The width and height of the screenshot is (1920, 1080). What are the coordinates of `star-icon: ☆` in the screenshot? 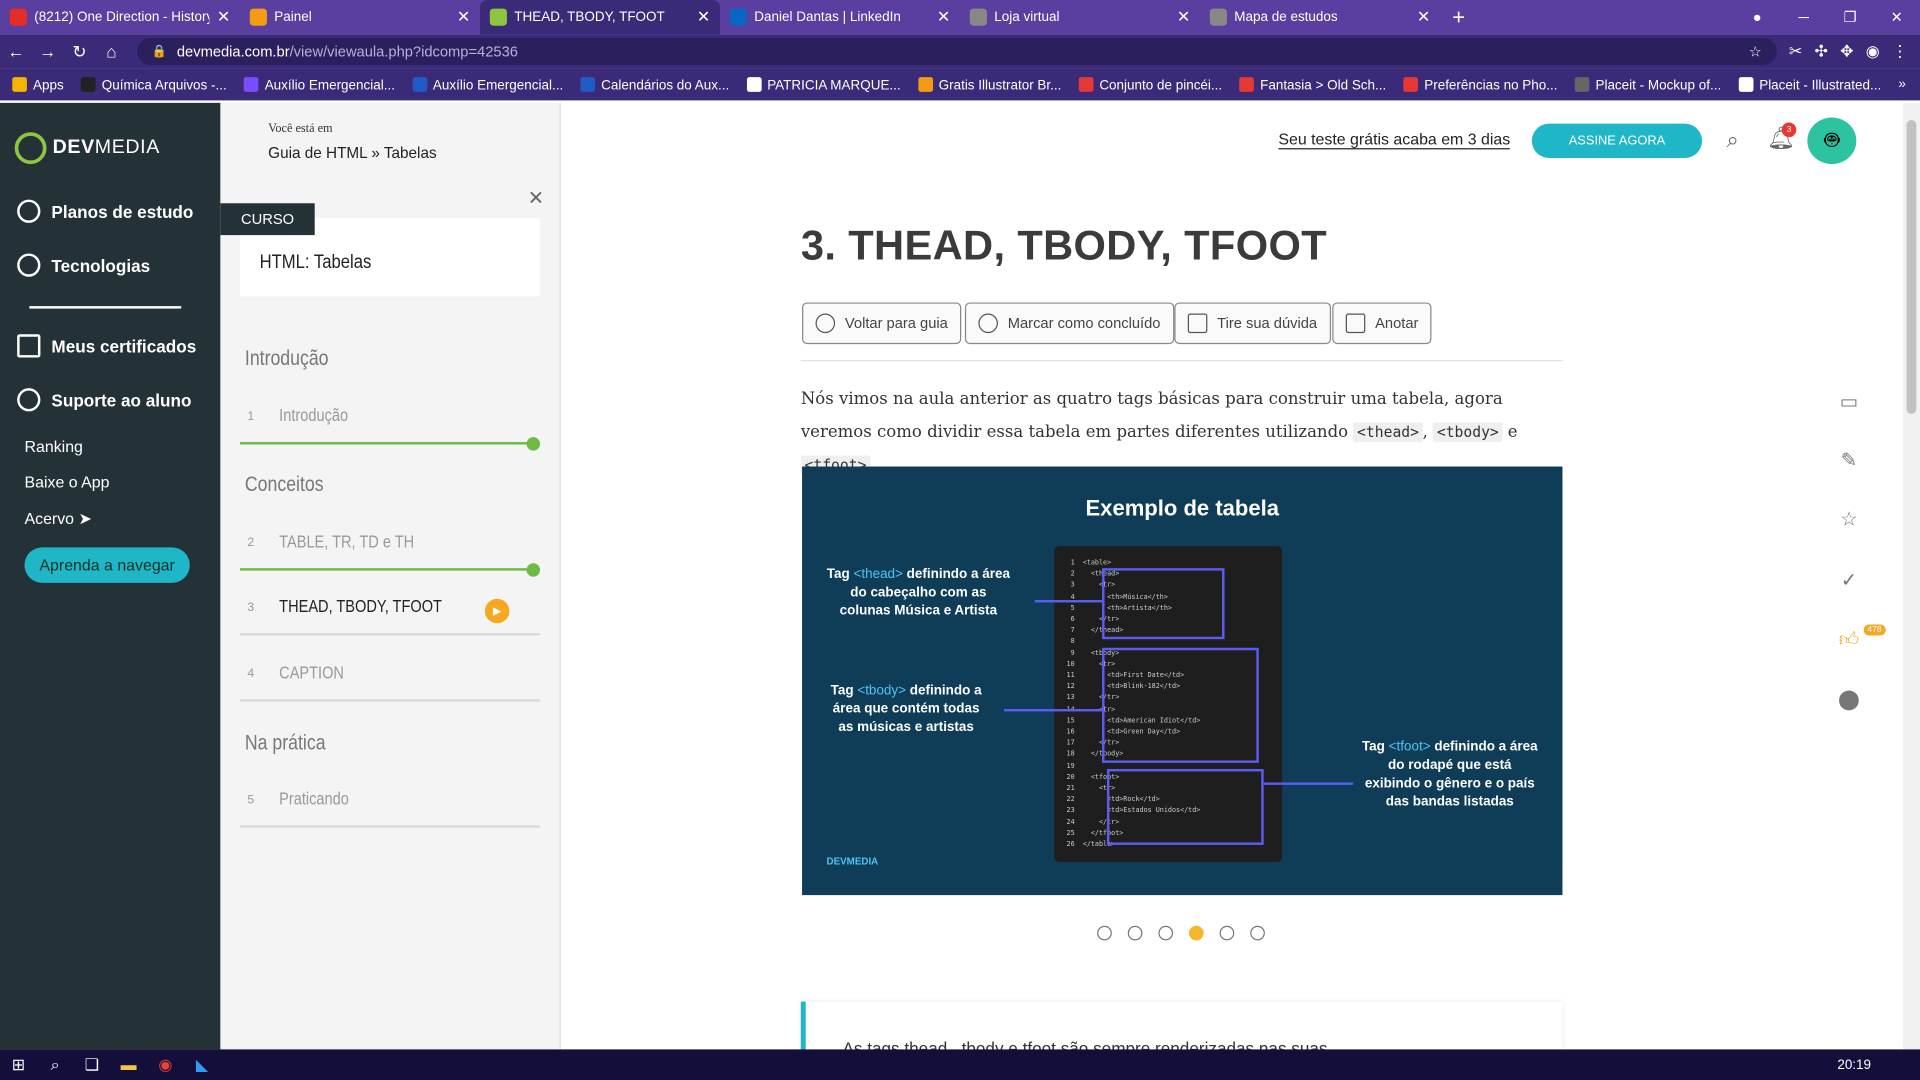 It's located at (1849, 520).